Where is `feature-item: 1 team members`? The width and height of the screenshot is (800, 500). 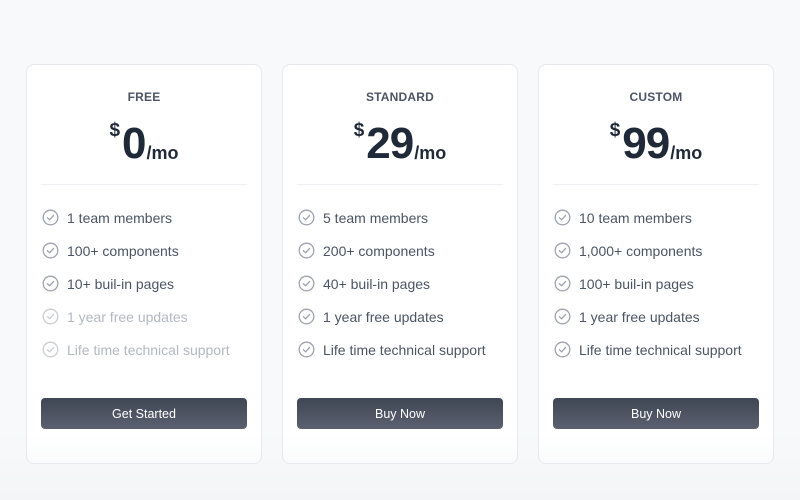
feature-item: 1 team members is located at coordinates (144, 217).